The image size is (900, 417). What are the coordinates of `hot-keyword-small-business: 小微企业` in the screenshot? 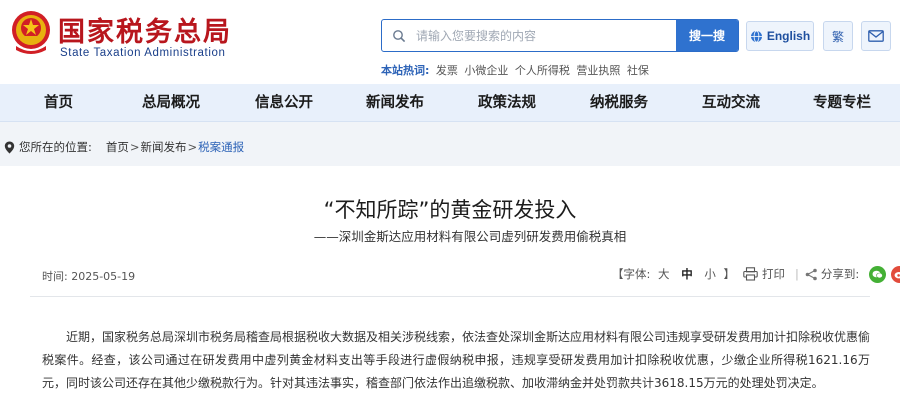 It's located at (486, 70).